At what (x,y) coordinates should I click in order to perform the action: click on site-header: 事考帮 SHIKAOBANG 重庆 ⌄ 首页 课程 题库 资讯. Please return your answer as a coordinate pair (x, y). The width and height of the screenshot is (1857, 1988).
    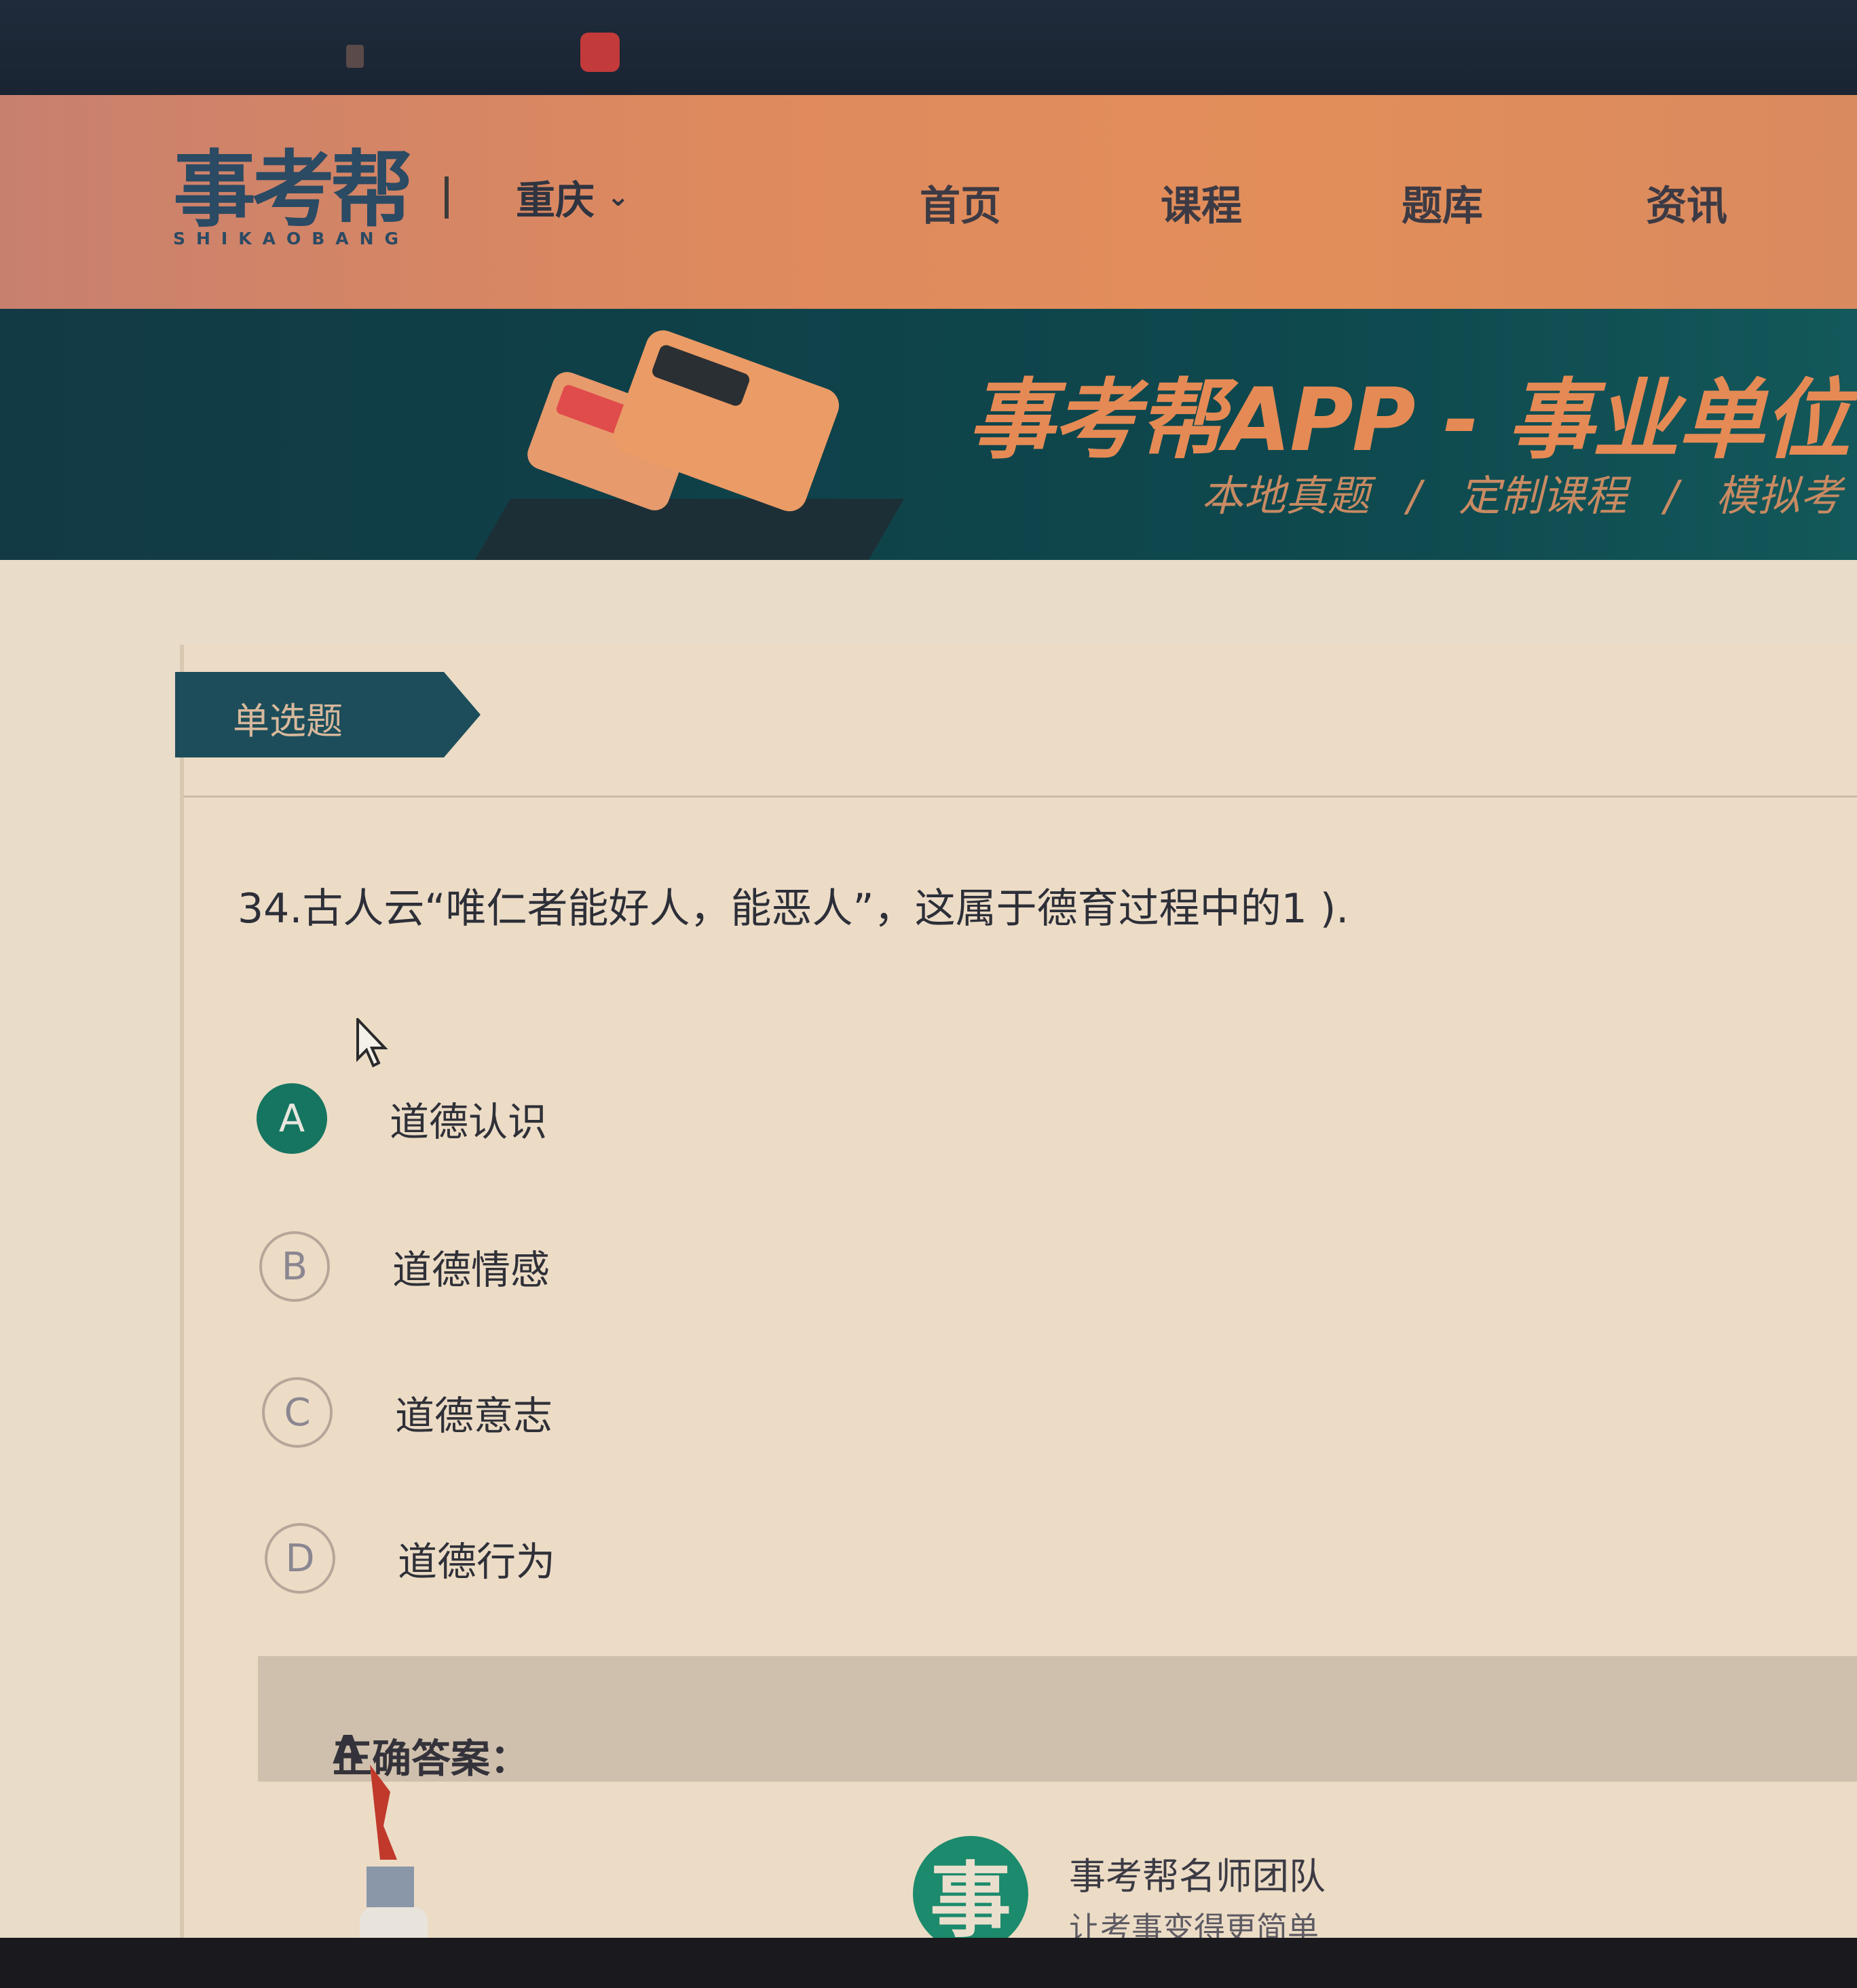
    Looking at the image, I should click on (928, 202).